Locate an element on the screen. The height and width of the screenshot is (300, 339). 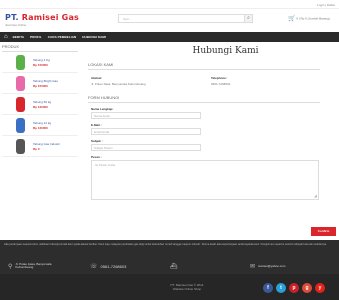
login-register-links: Login | Daftar is located at coordinates (326, 5).